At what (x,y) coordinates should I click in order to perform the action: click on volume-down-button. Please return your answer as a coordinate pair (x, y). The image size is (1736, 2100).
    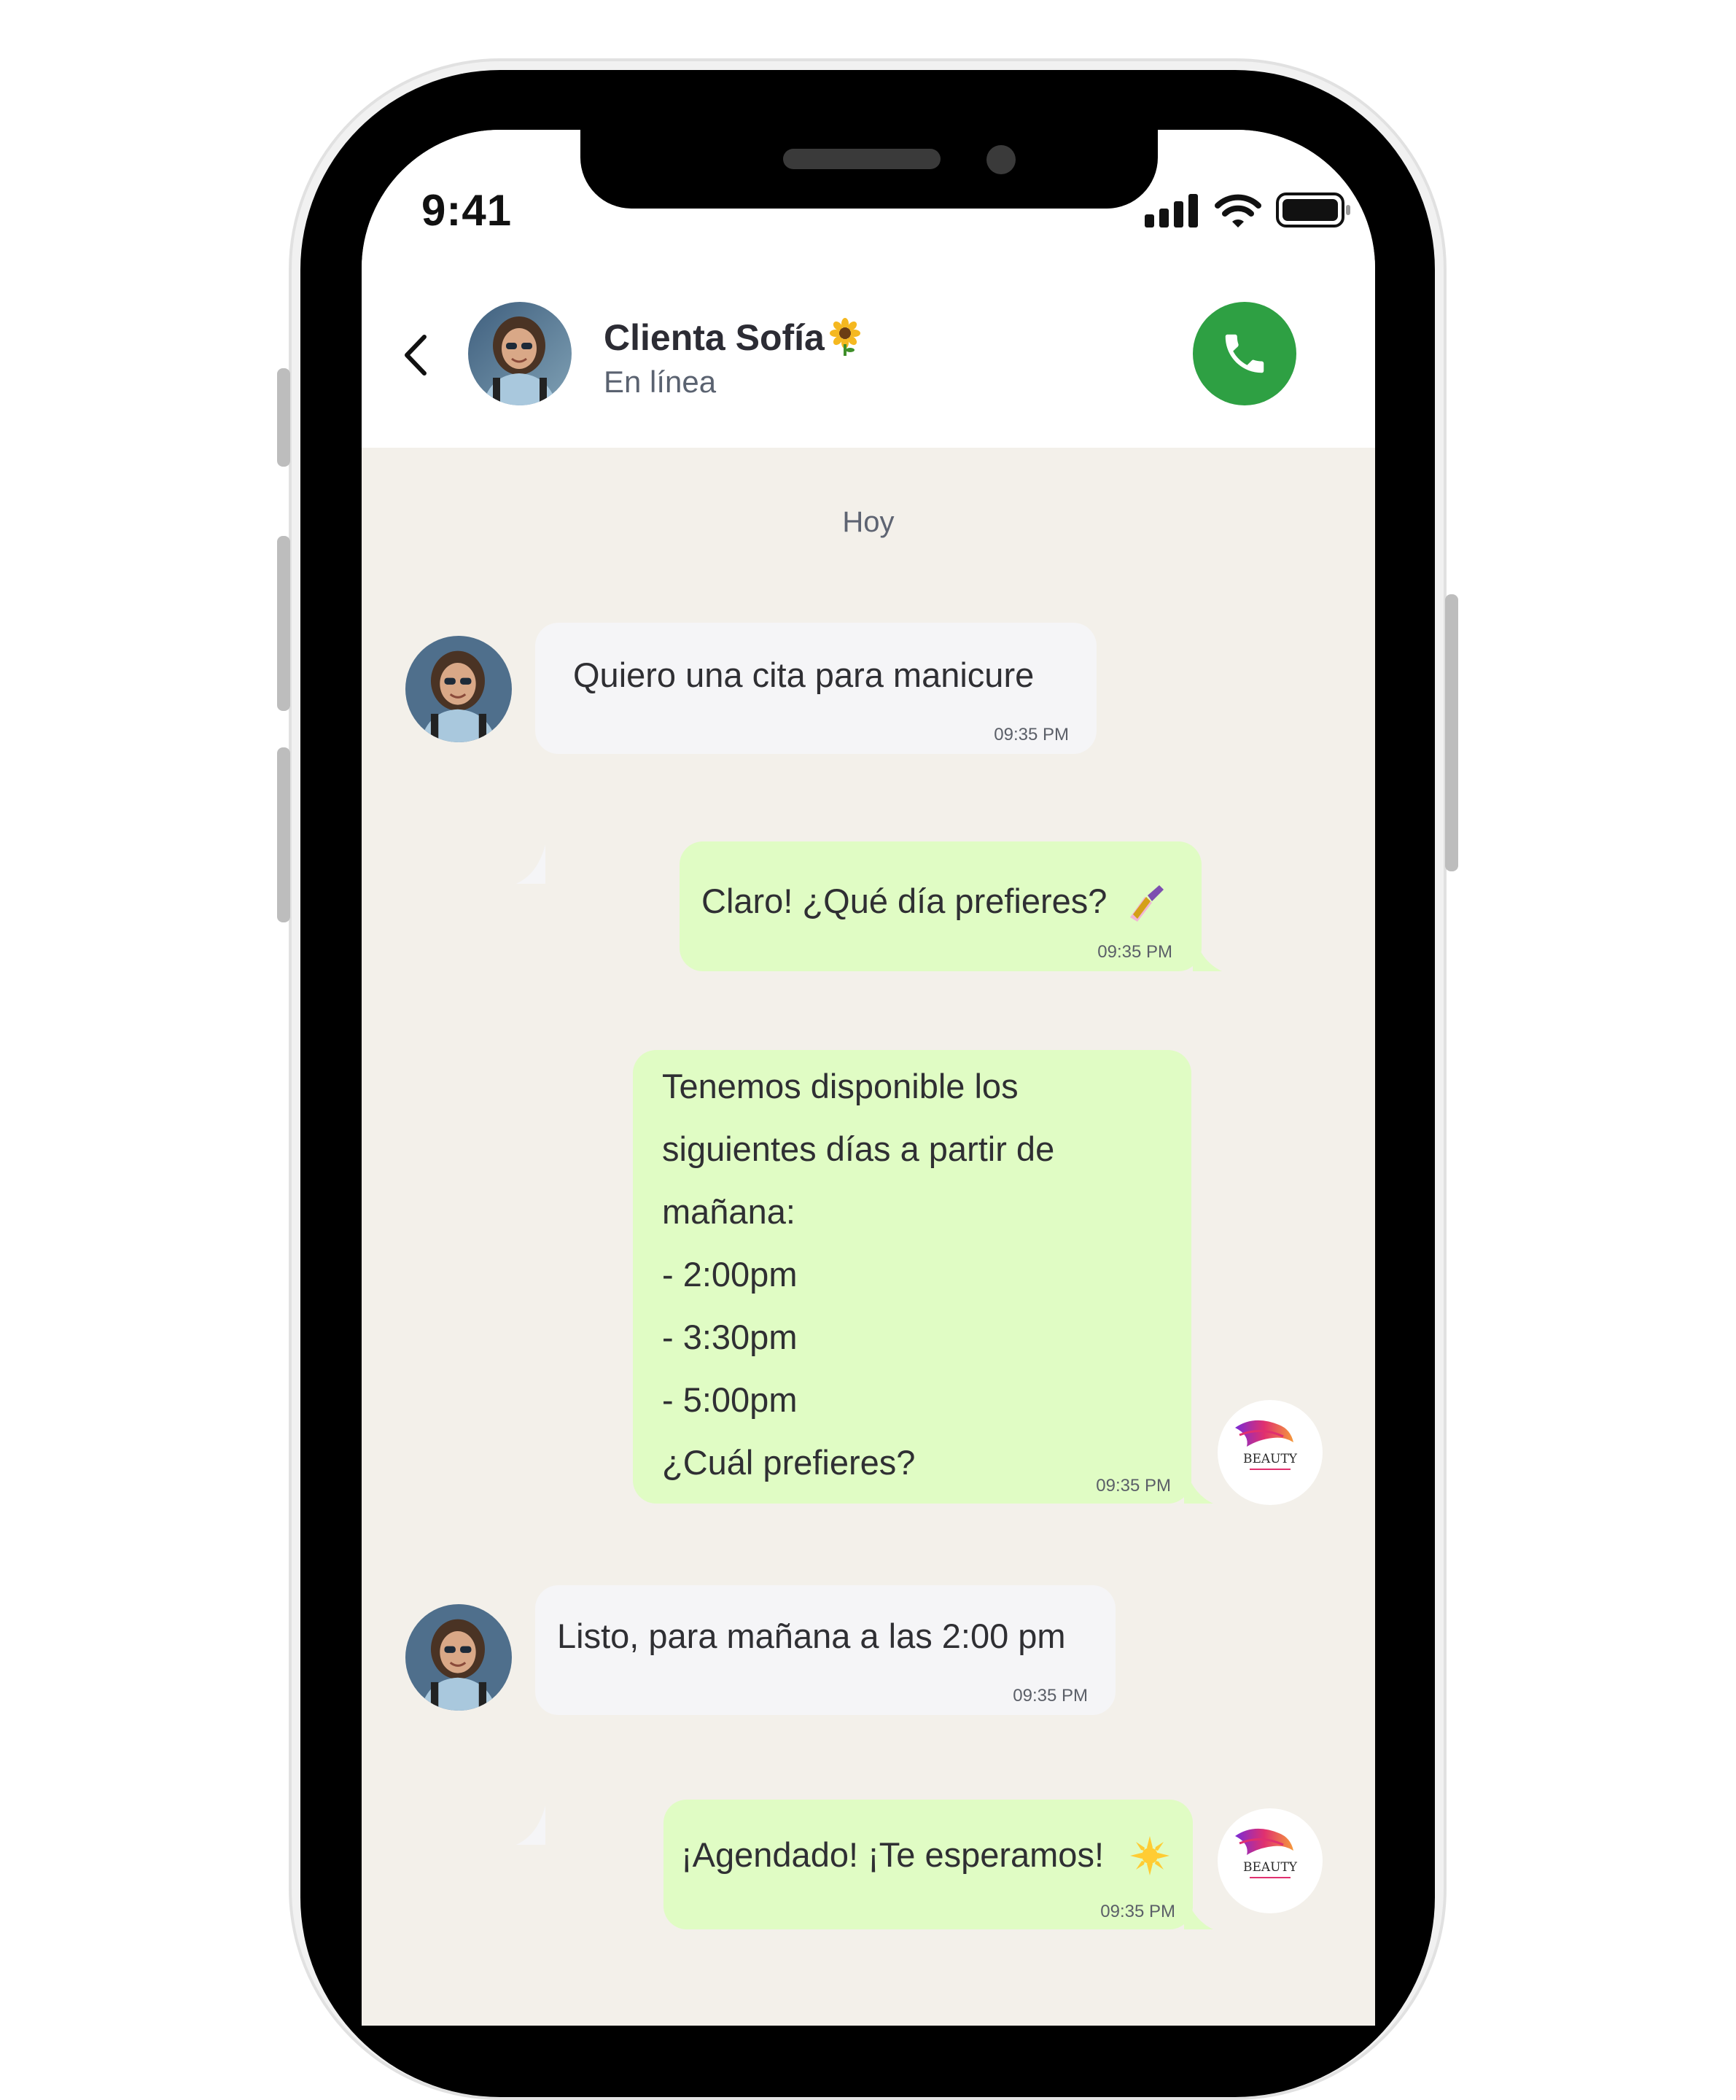
    Looking at the image, I should click on (284, 834).